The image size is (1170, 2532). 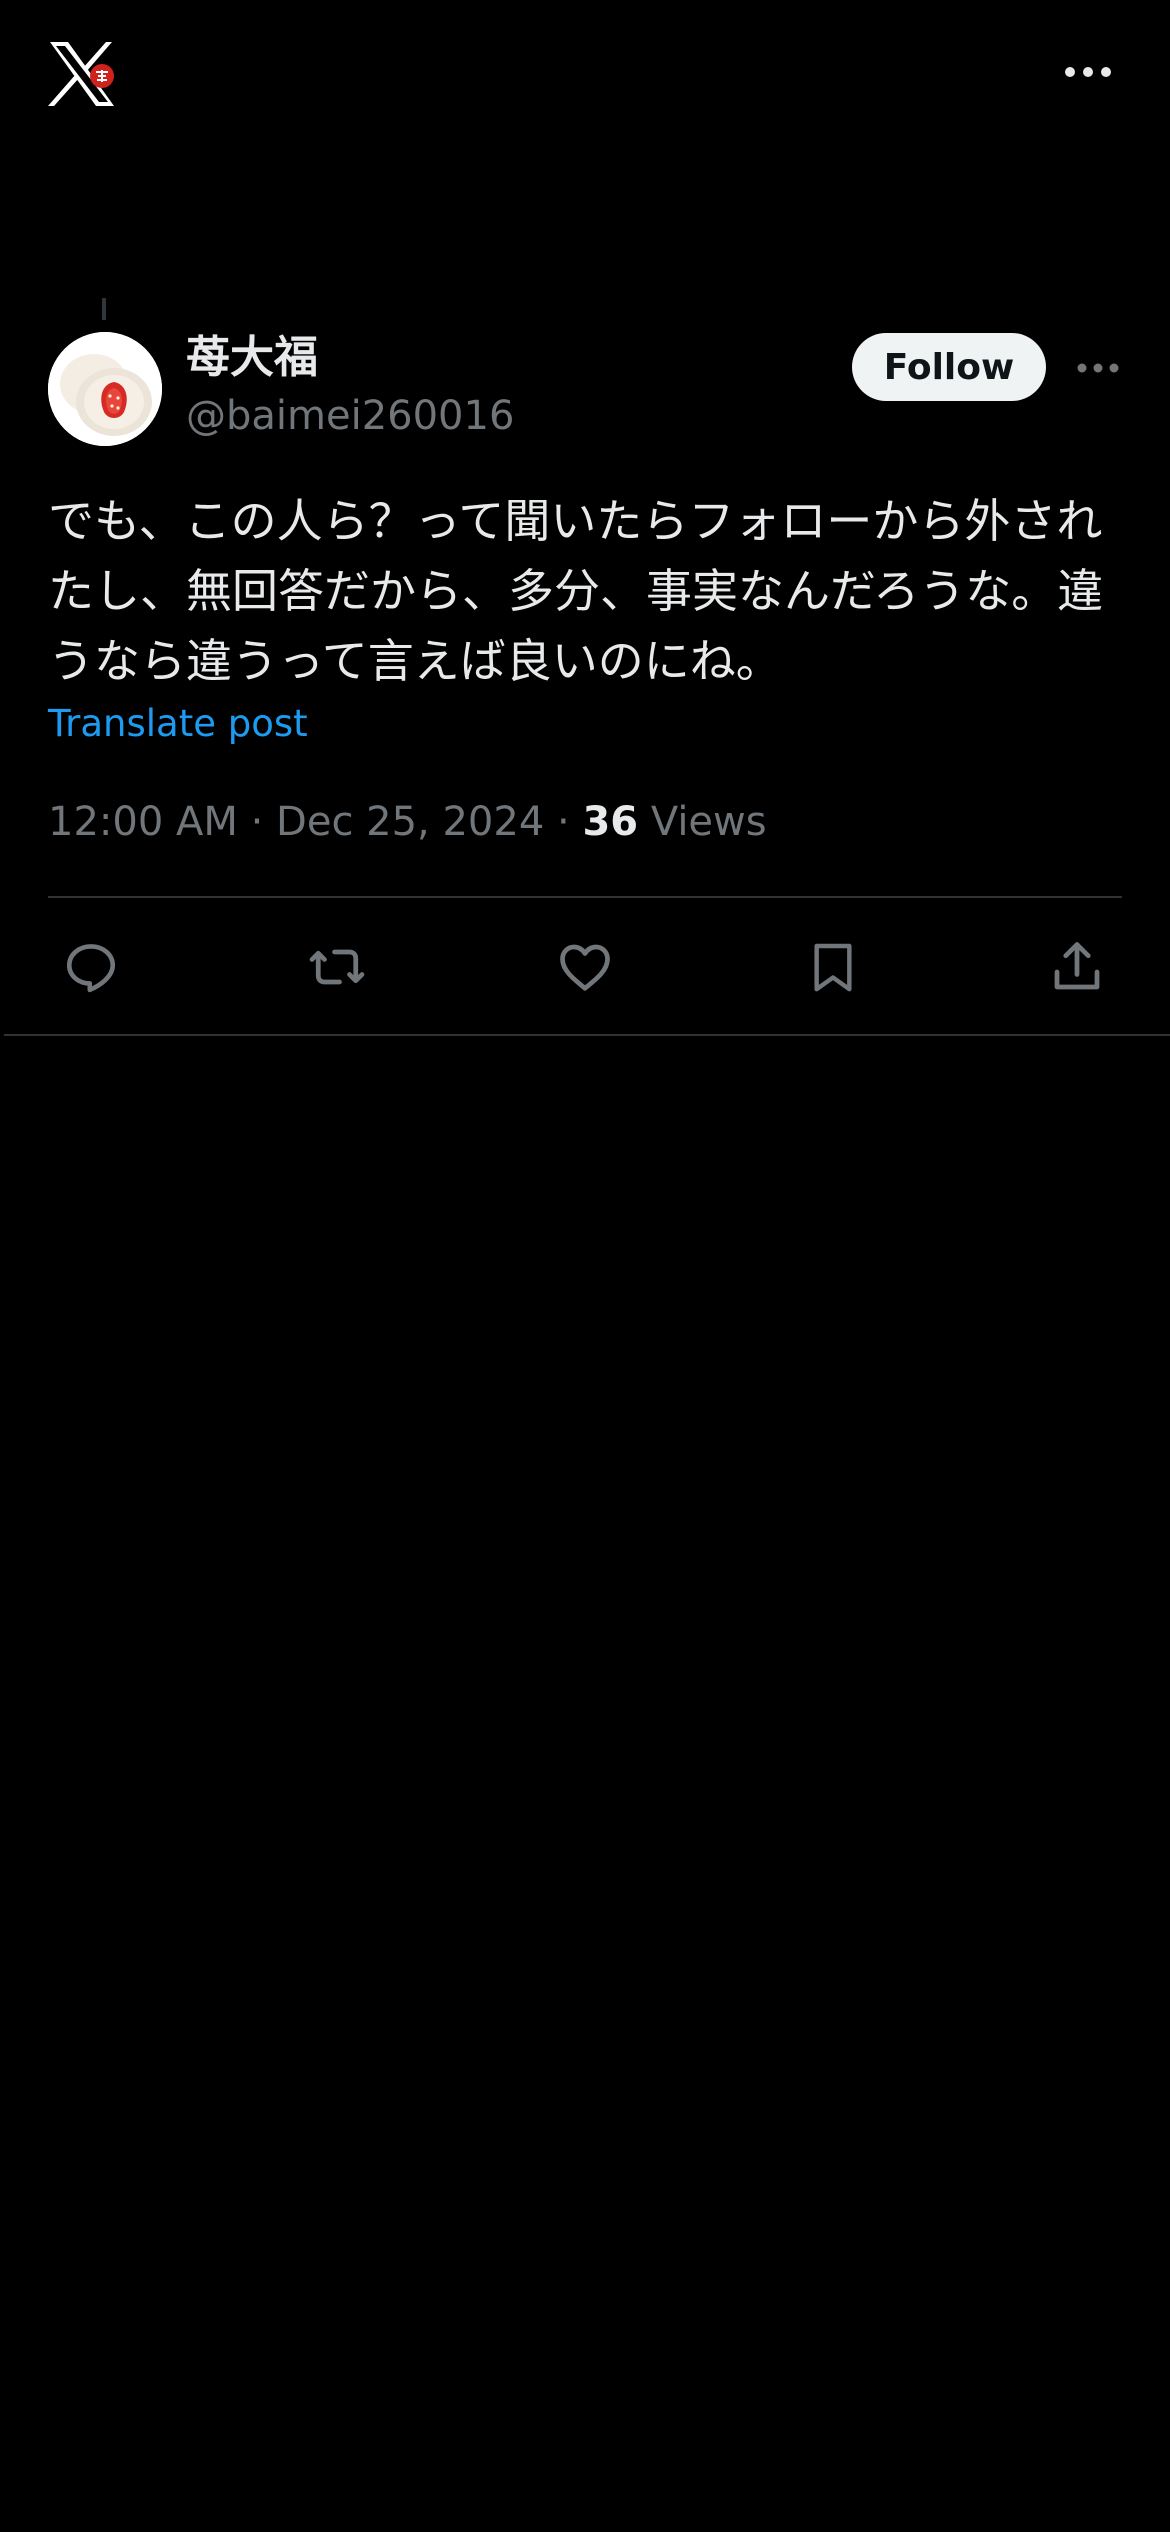 I want to click on x-logo-icon, so click(x=82, y=74).